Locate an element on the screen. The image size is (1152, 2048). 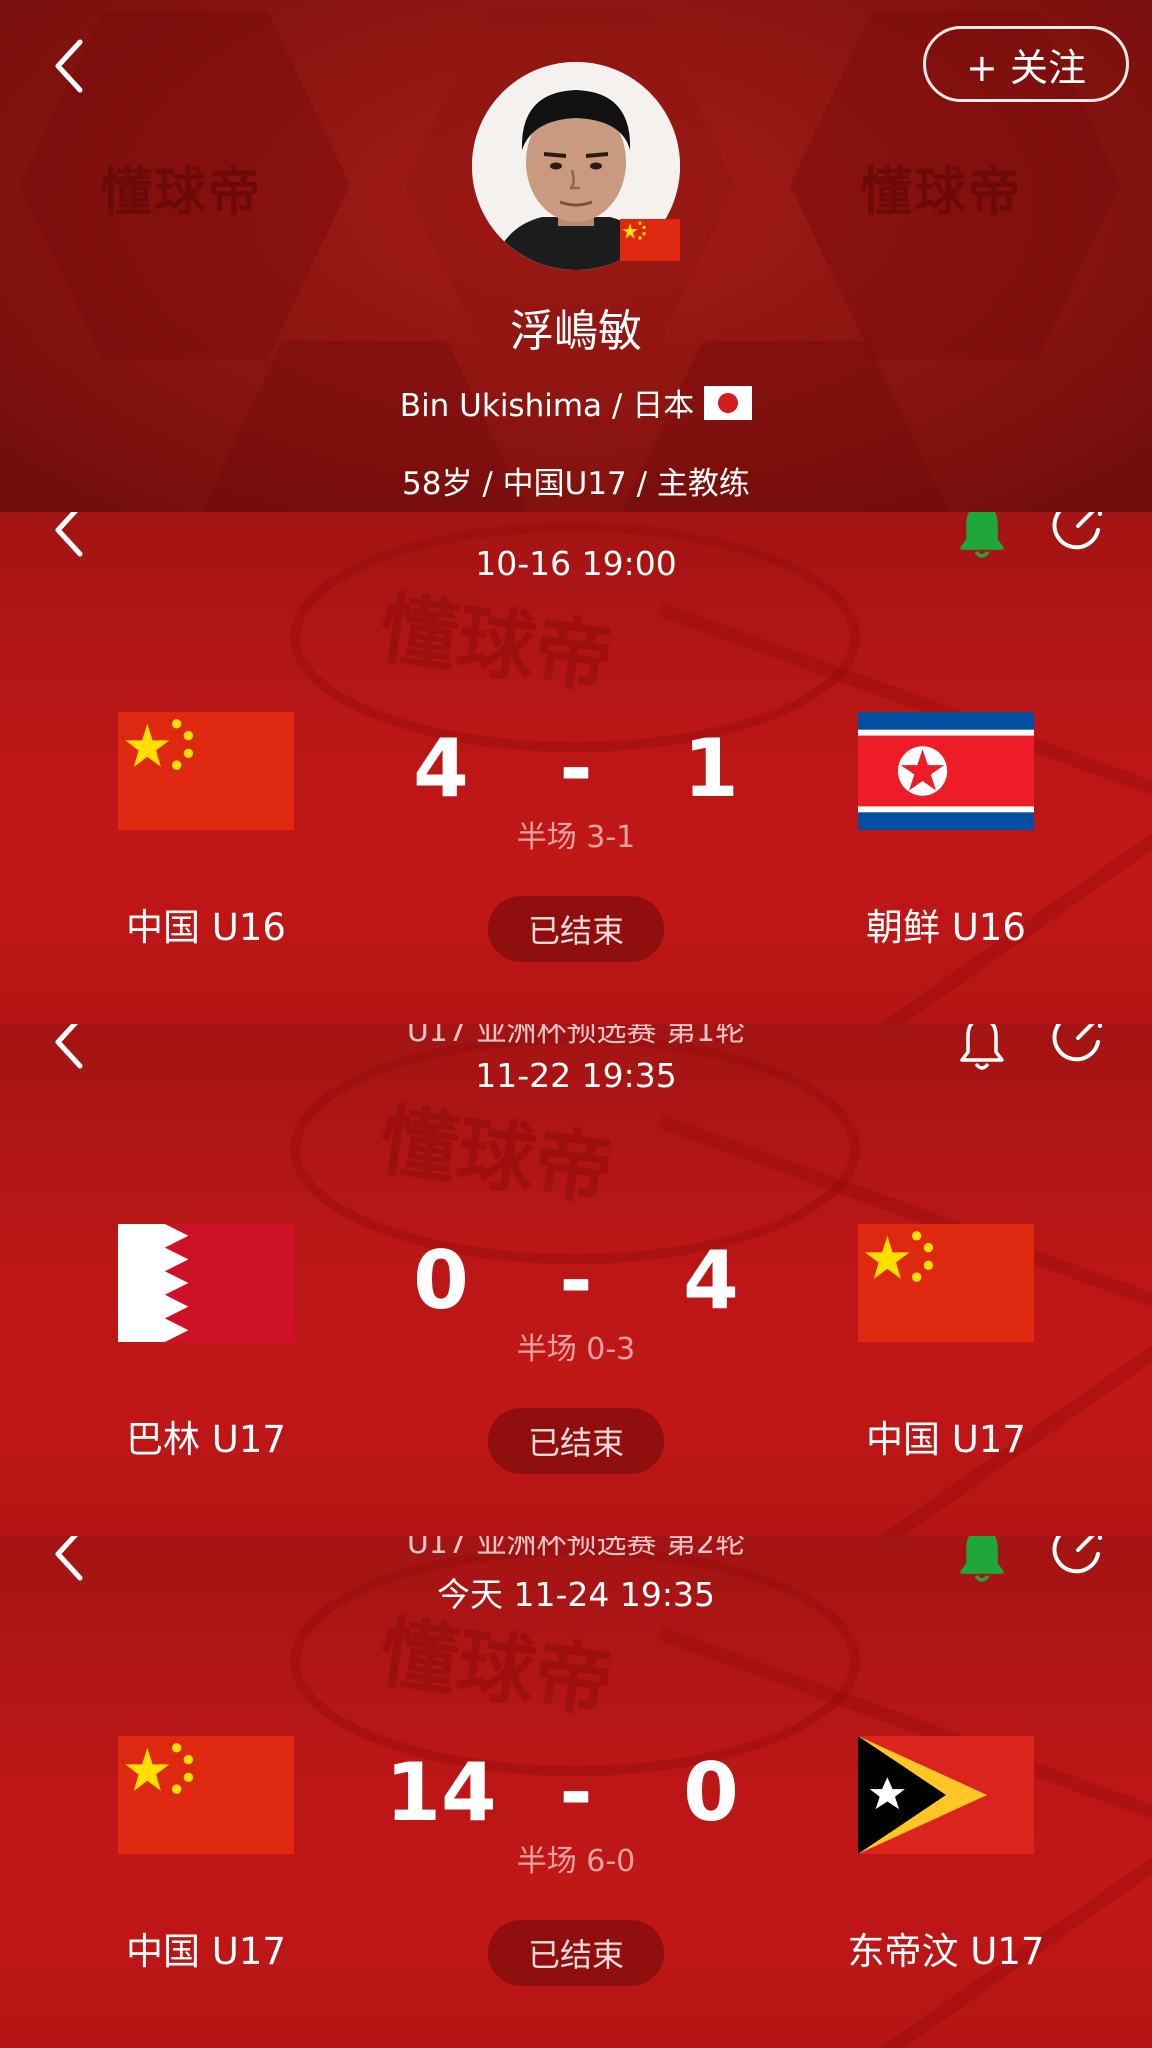
home-score: 14 is located at coordinates (441, 1792).